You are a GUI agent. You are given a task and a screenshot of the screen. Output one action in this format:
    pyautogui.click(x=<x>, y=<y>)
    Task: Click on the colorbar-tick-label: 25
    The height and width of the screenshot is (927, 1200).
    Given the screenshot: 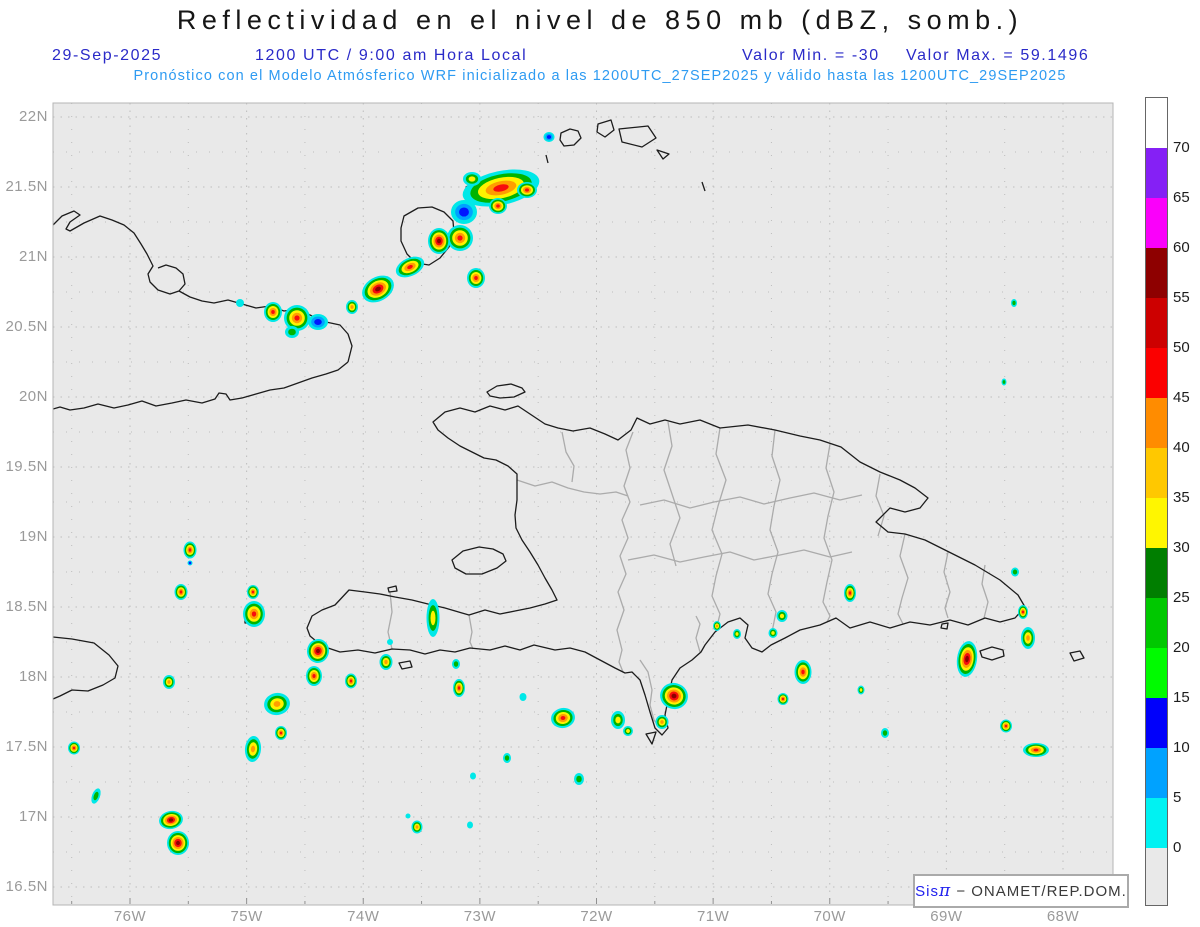 What is the action you would take?
    pyautogui.click(x=1181, y=597)
    